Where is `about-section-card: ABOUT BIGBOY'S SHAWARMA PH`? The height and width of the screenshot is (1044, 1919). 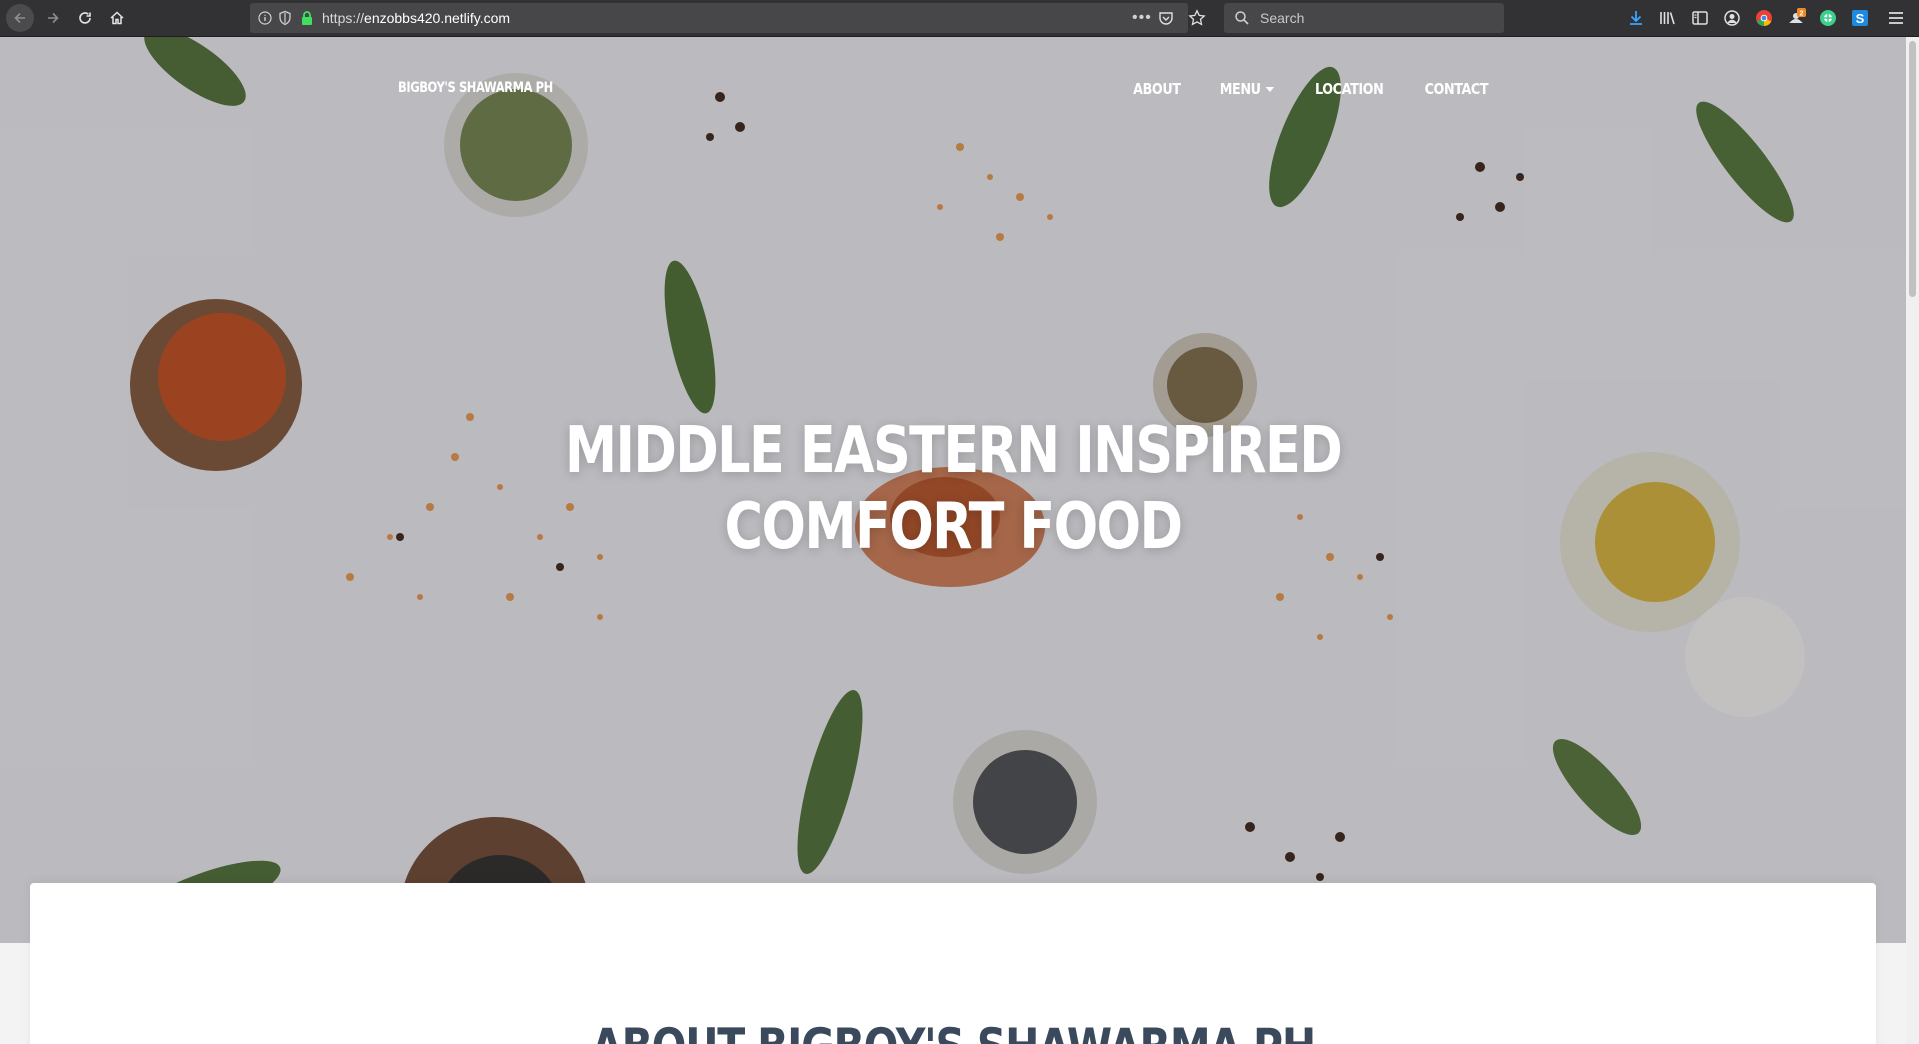 about-section-card: ABOUT BIGBOY'S SHAWARMA PH is located at coordinates (953, 963).